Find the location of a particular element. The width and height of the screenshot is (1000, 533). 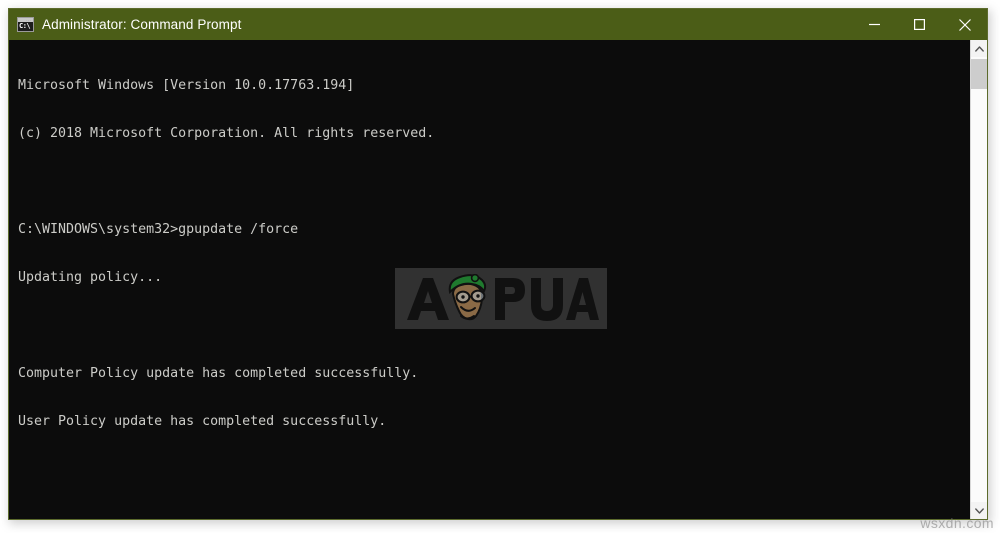

scroll-track is located at coordinates (979, 279).